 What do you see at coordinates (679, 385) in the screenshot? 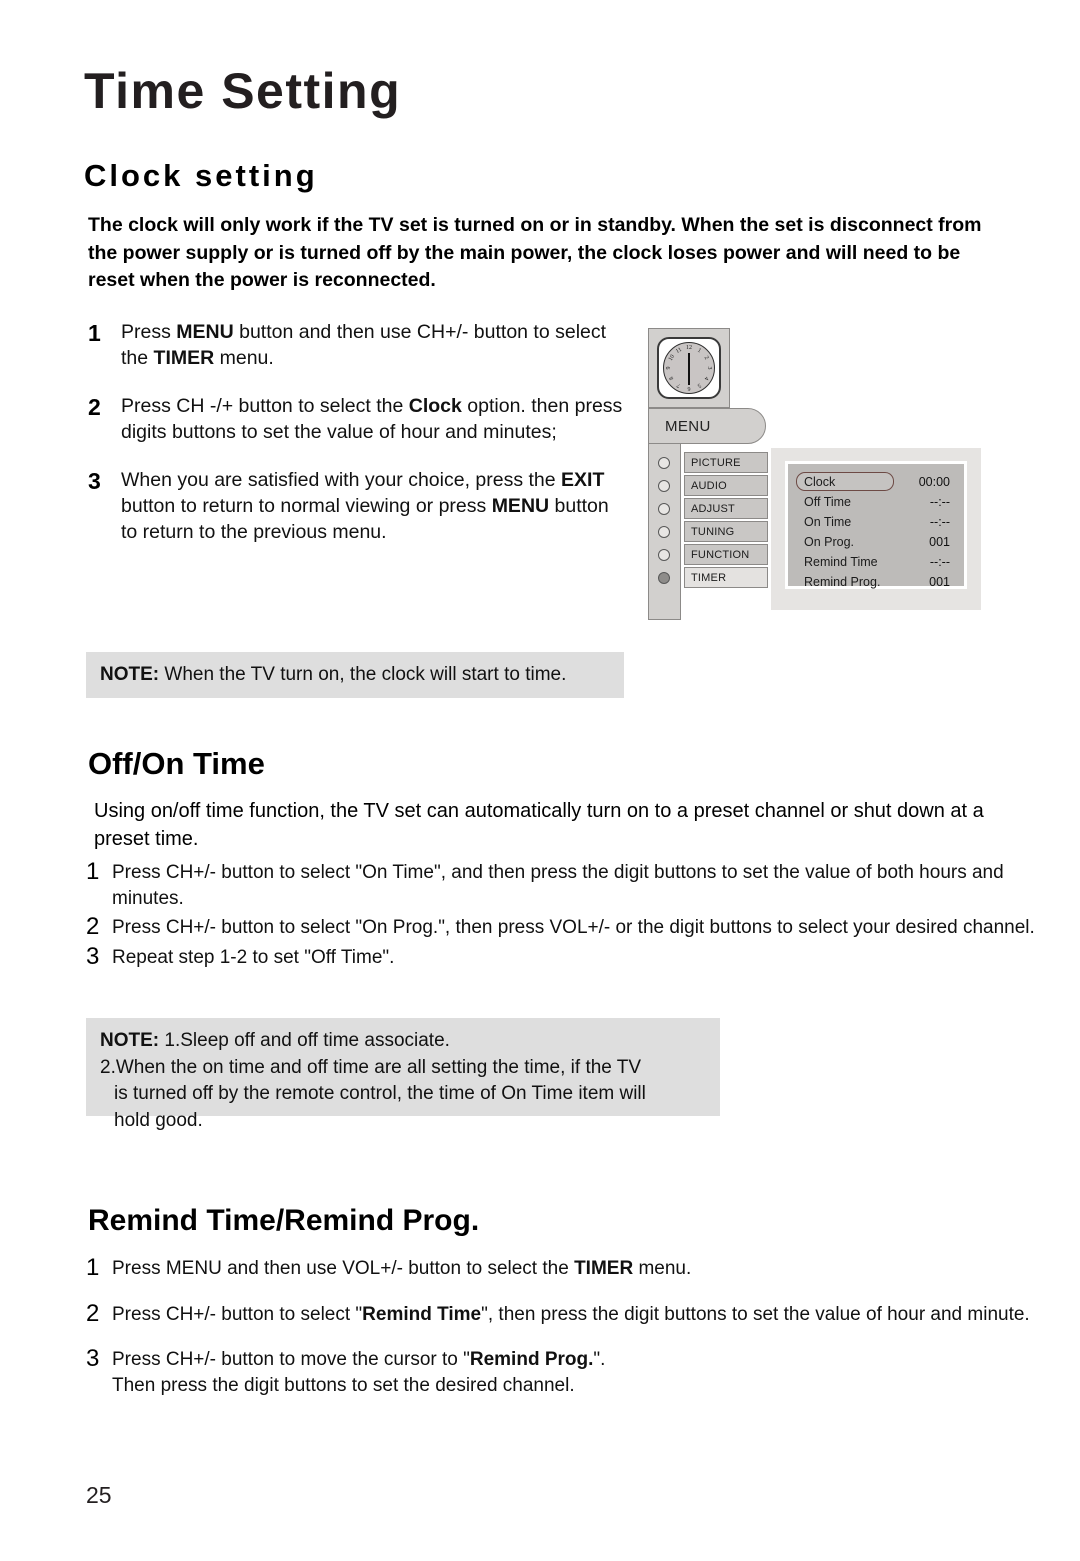
I see `clock-numeral: 7` at bounding box center [679, 385].